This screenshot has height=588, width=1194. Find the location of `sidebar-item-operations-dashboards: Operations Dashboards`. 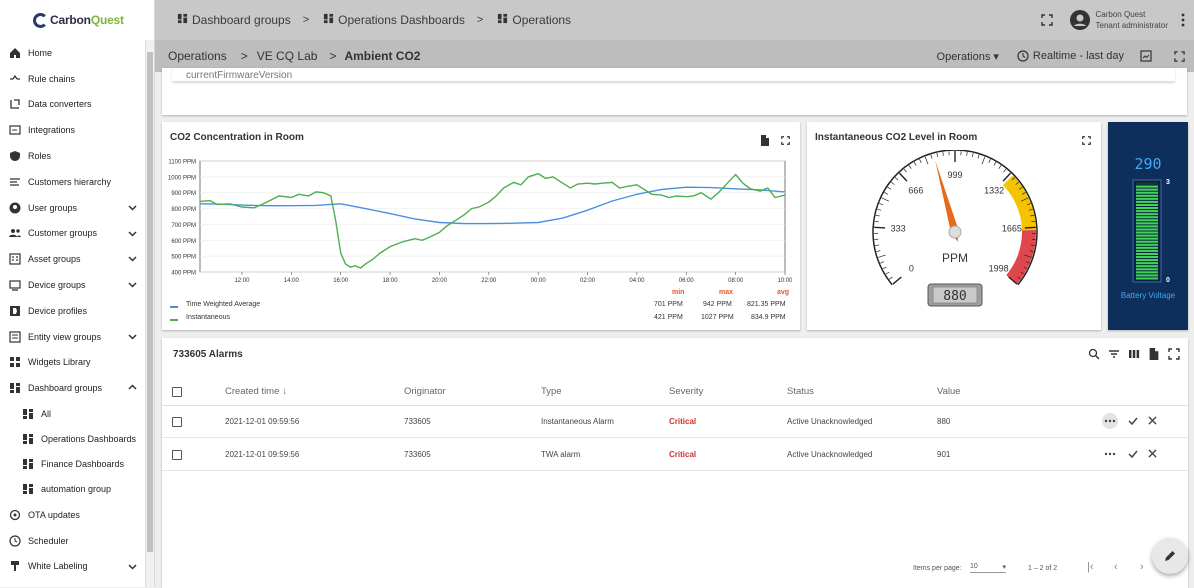

sidebar-item-operations-dashboards: Operations Dashboards is located at coordinates (72, 438).